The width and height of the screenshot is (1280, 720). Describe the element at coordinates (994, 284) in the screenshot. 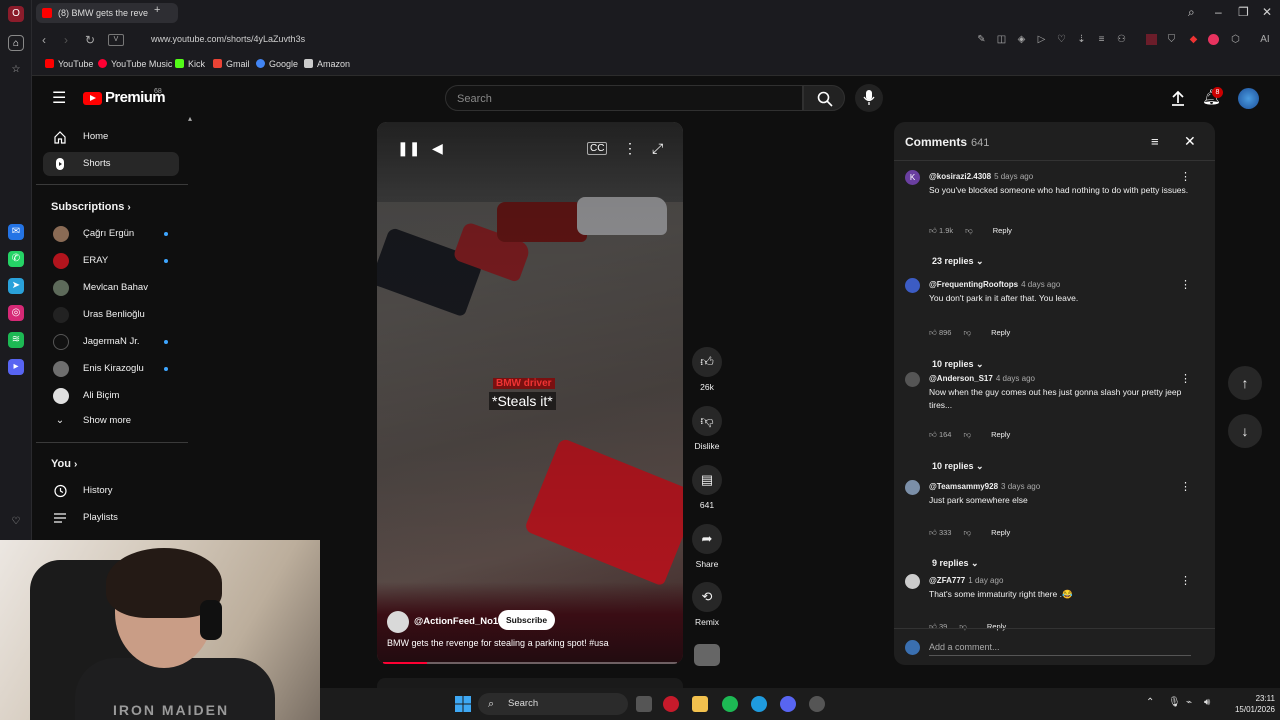

I see `comment-author: @FrequentingRooftops 4 days ago` at that location.